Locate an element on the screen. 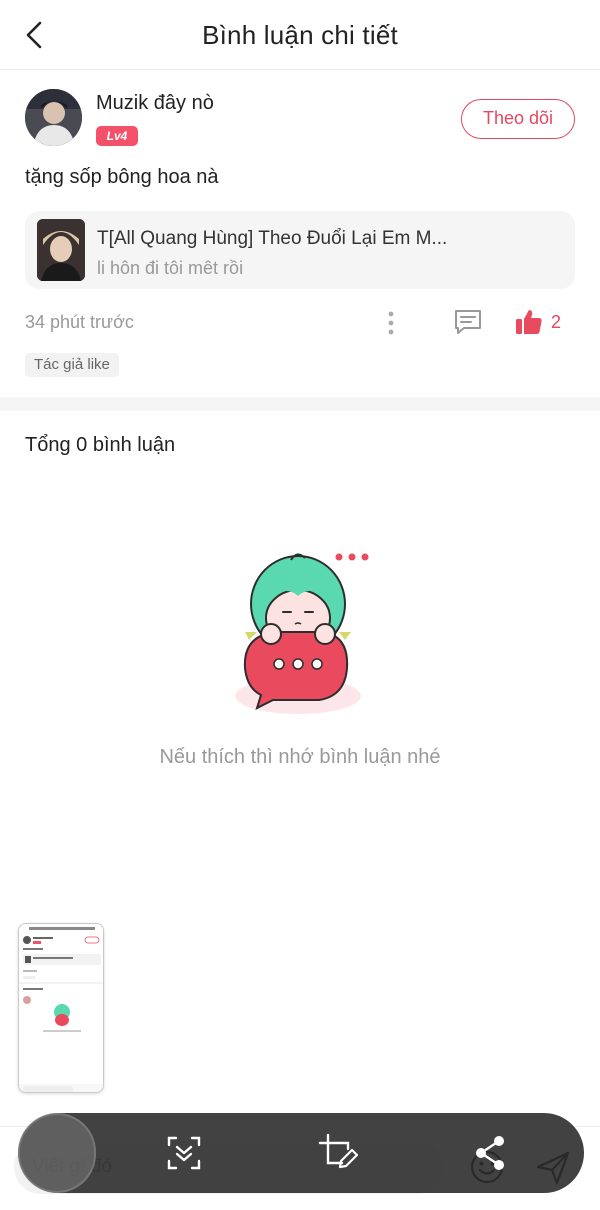  more-button is located at coordinates (391, 323).